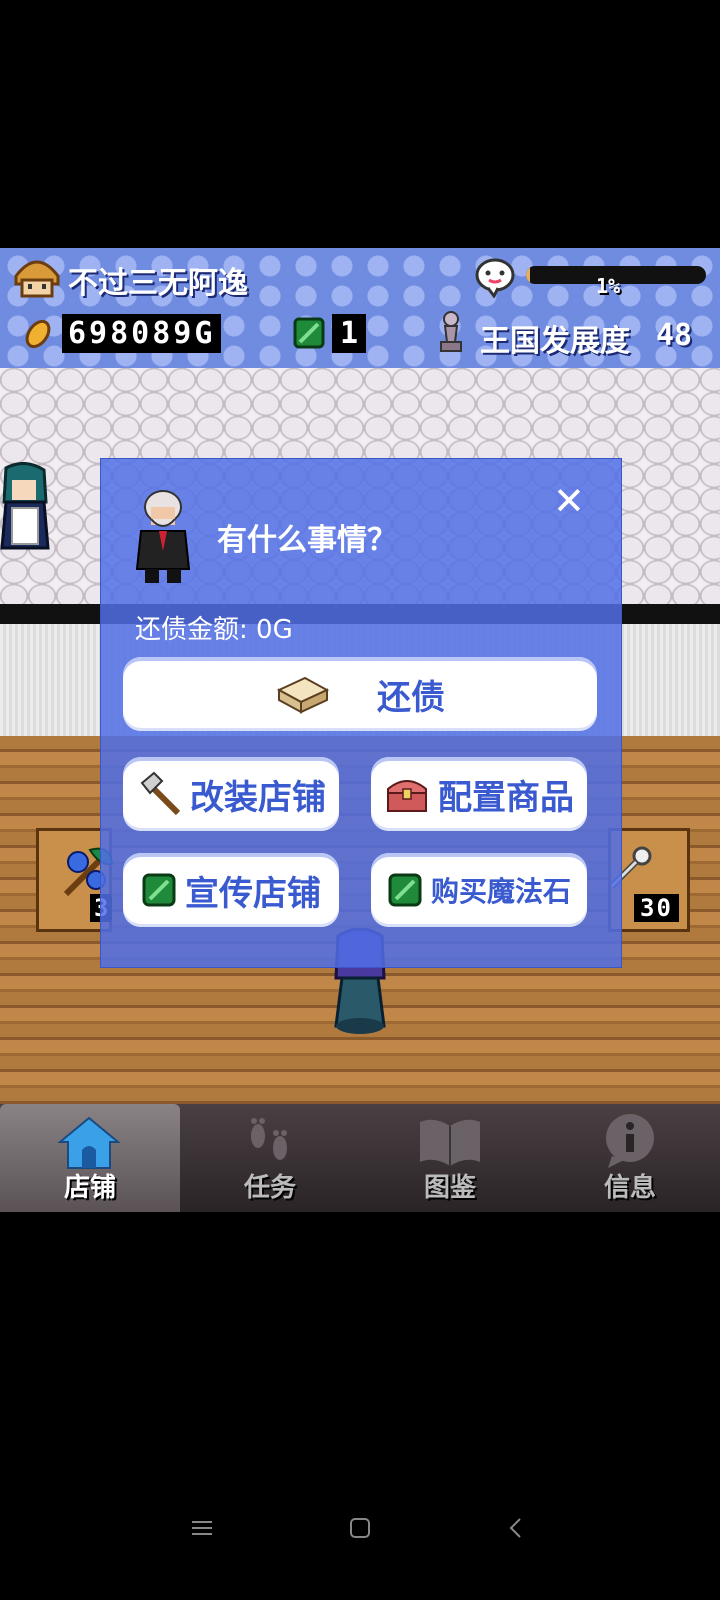 This screenshot has width=720, height=1600. Describe the element at coordinates (569, 501) in the screenshot. I see `close-icon: ✕` at that location.